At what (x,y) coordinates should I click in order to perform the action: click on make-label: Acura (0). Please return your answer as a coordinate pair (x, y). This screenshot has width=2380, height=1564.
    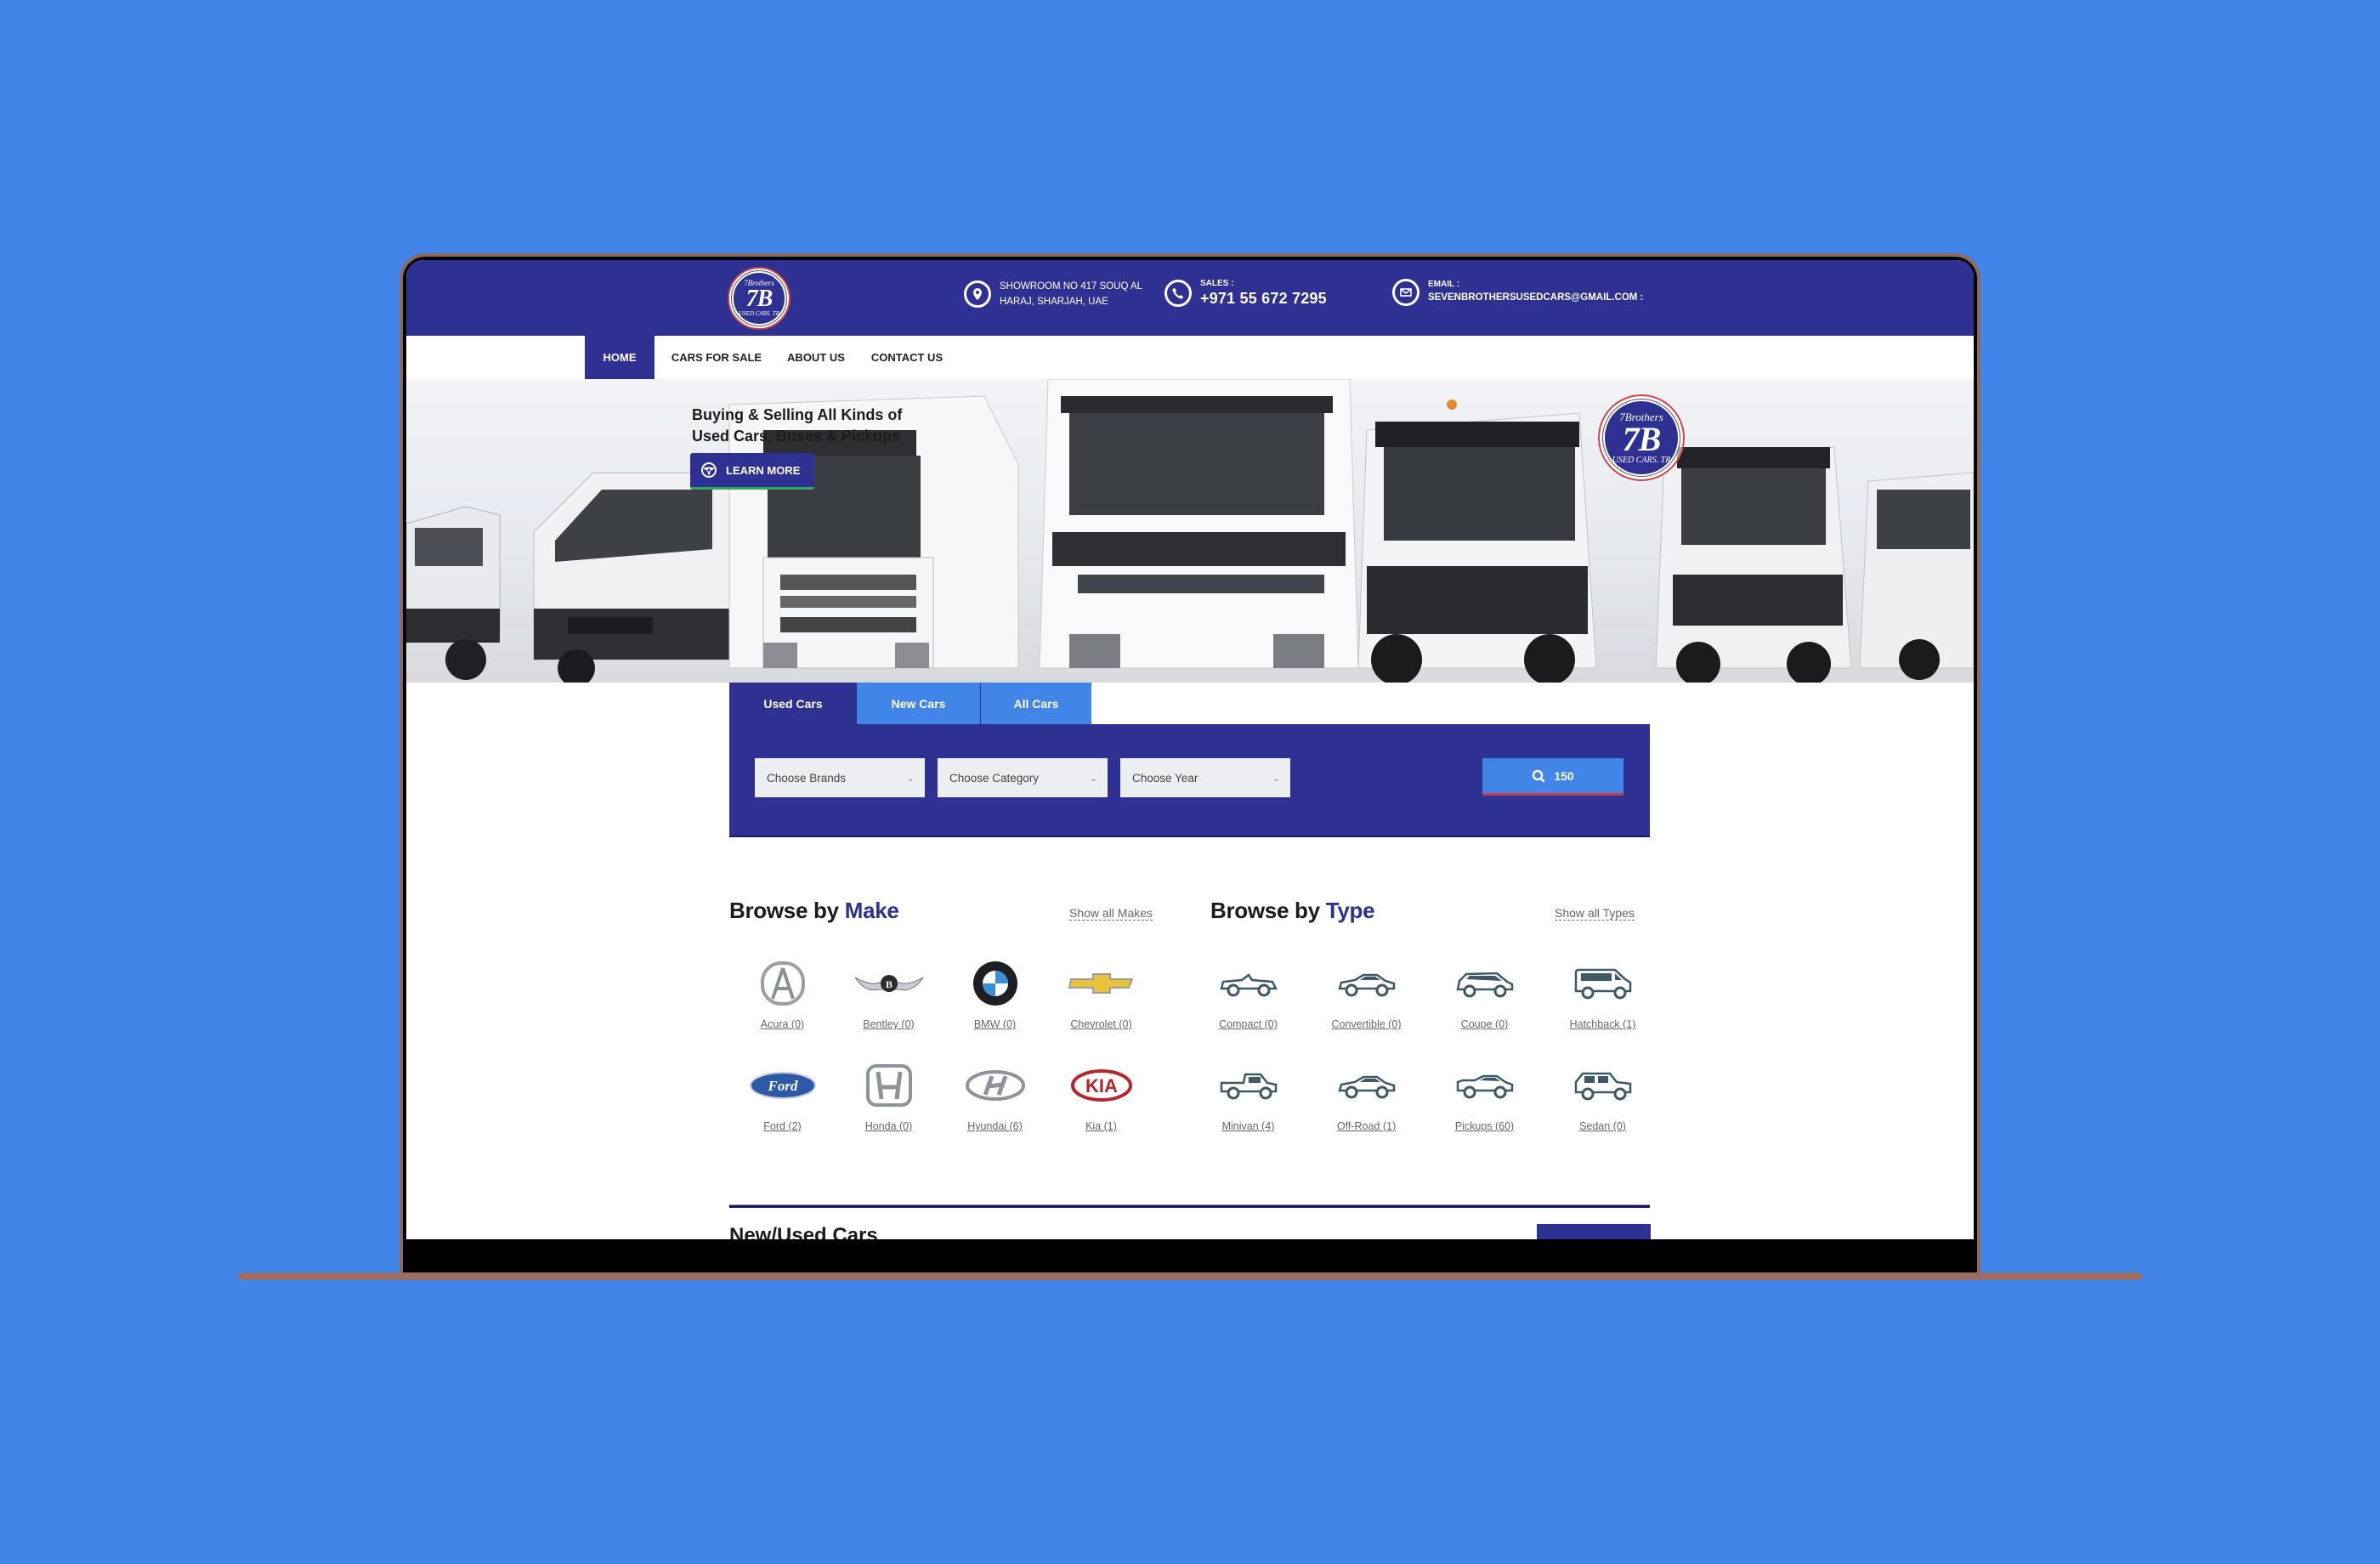
    Looking at the image, I should click on (782, 1024).